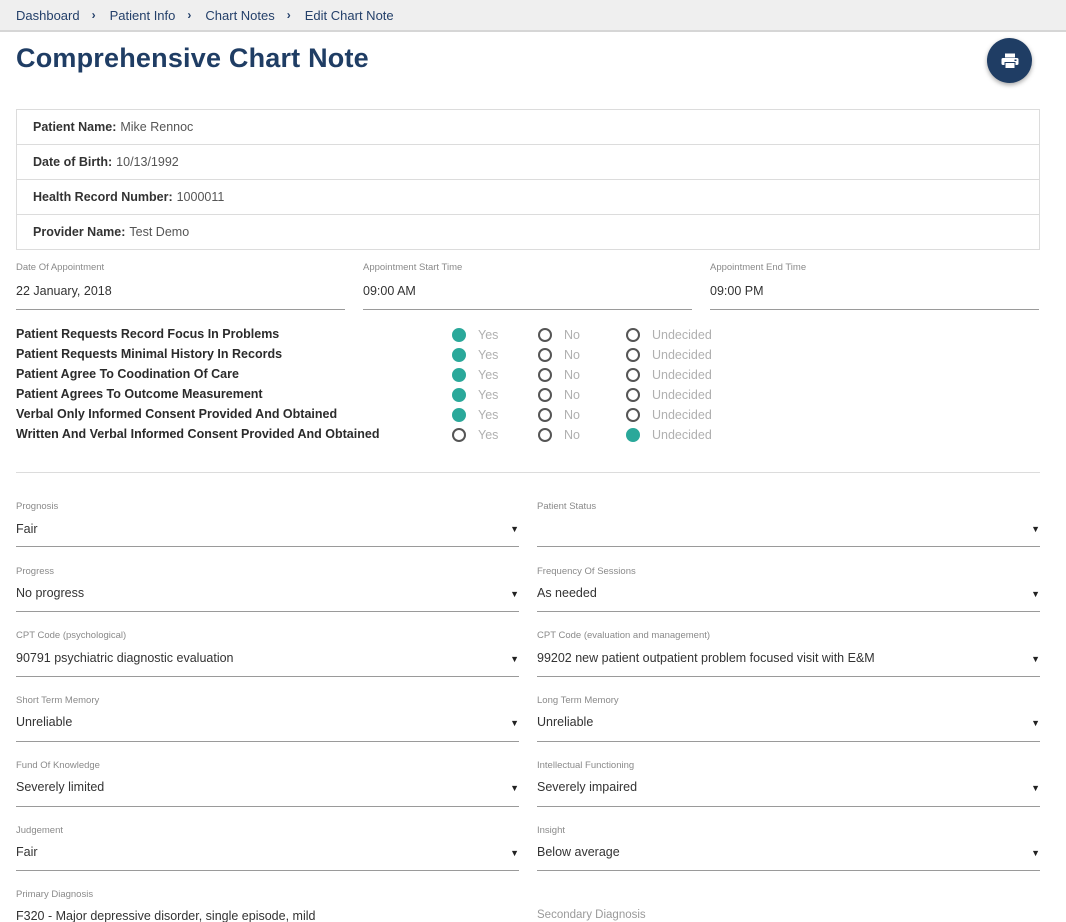  I want to click on hrn-row: Health Record Number: 1000011, so click(528, 197).